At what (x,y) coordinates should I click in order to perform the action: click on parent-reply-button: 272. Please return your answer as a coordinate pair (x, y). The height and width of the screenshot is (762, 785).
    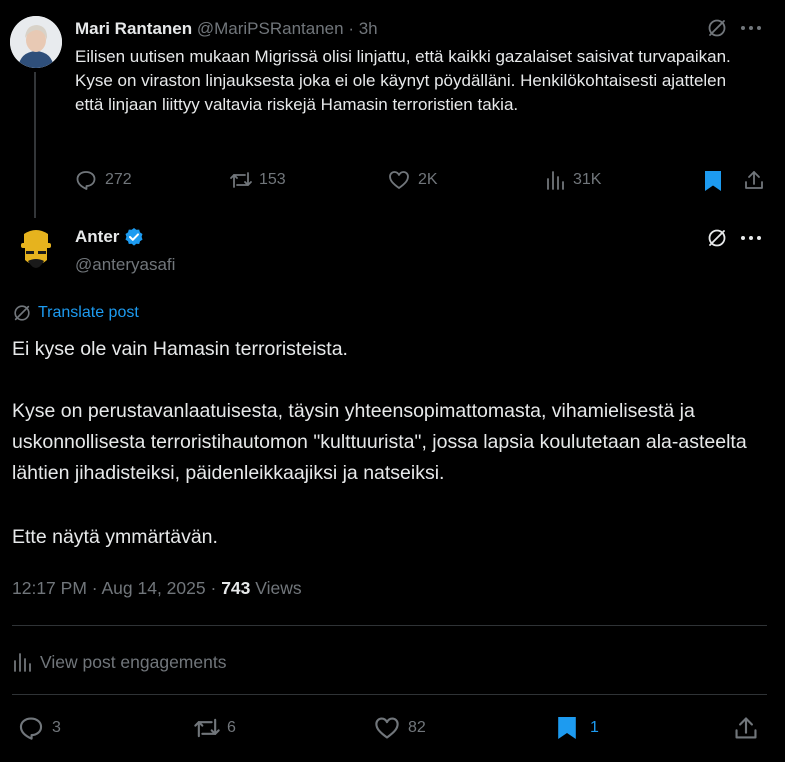
    Looking at the image, I should click on (103, 180).